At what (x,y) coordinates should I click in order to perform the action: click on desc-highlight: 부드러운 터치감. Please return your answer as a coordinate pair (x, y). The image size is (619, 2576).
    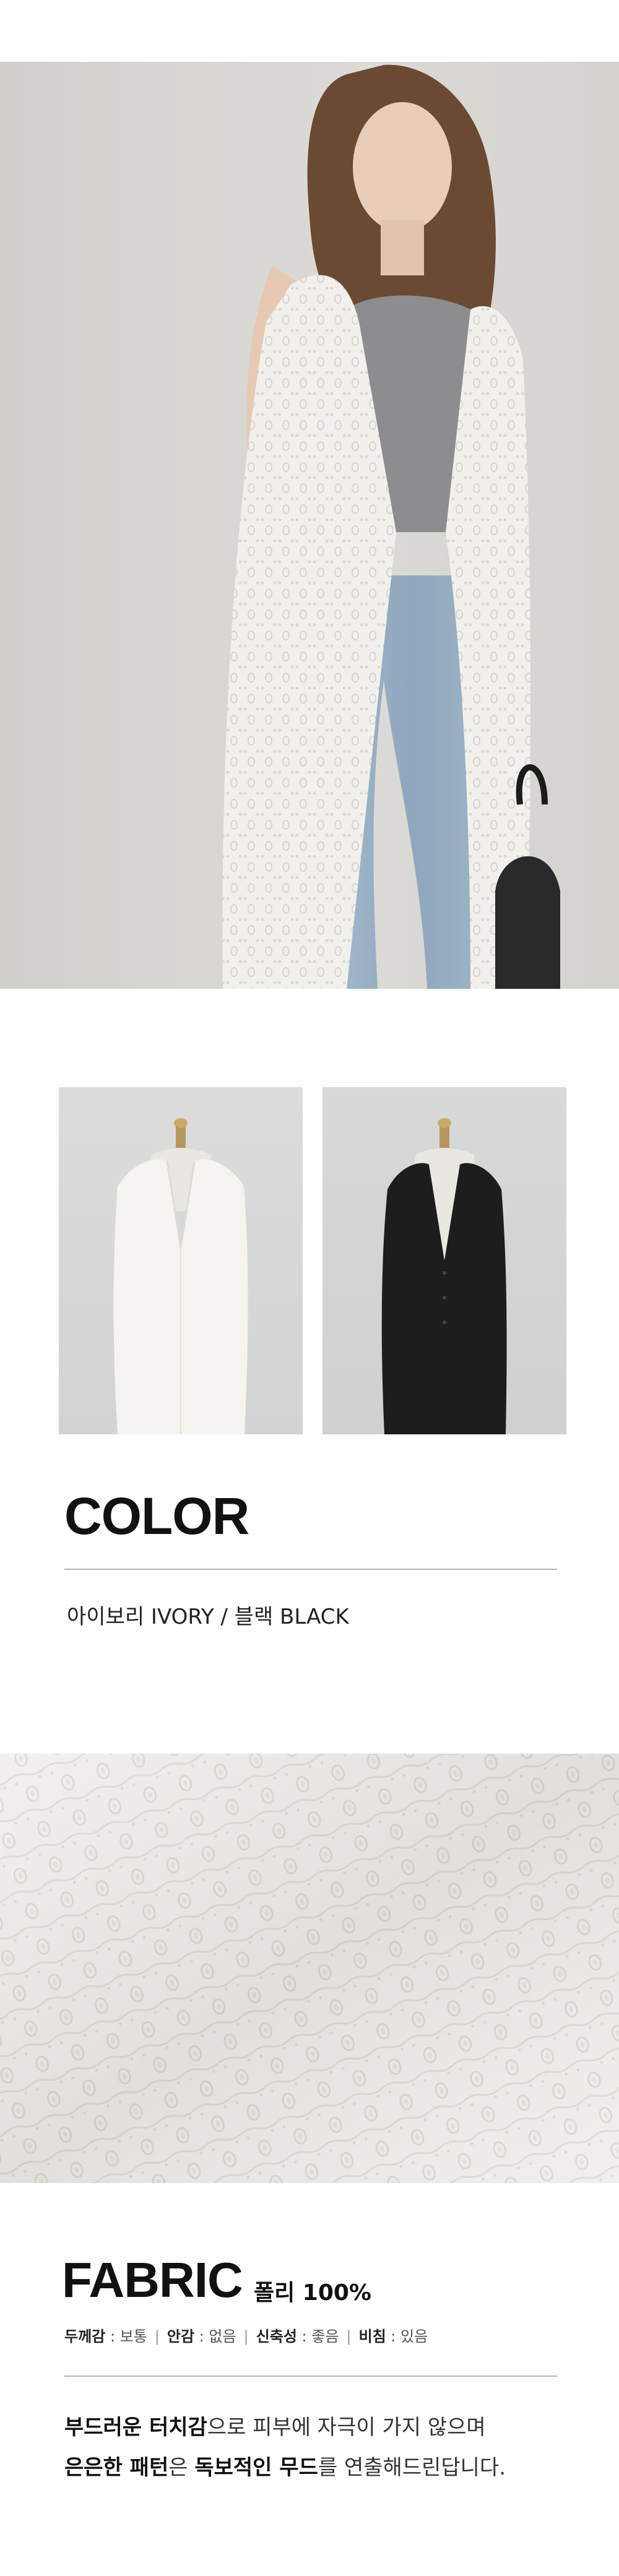
    Looking at the image, I should click on (135, 2427).